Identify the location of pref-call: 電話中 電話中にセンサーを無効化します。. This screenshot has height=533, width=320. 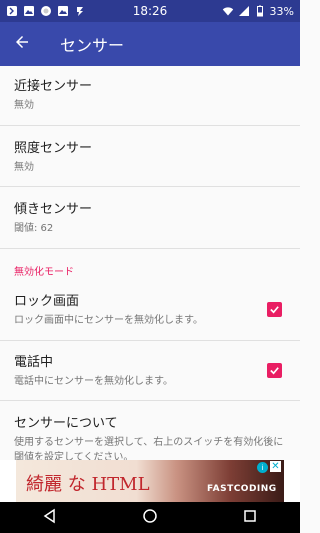
(150, 371).